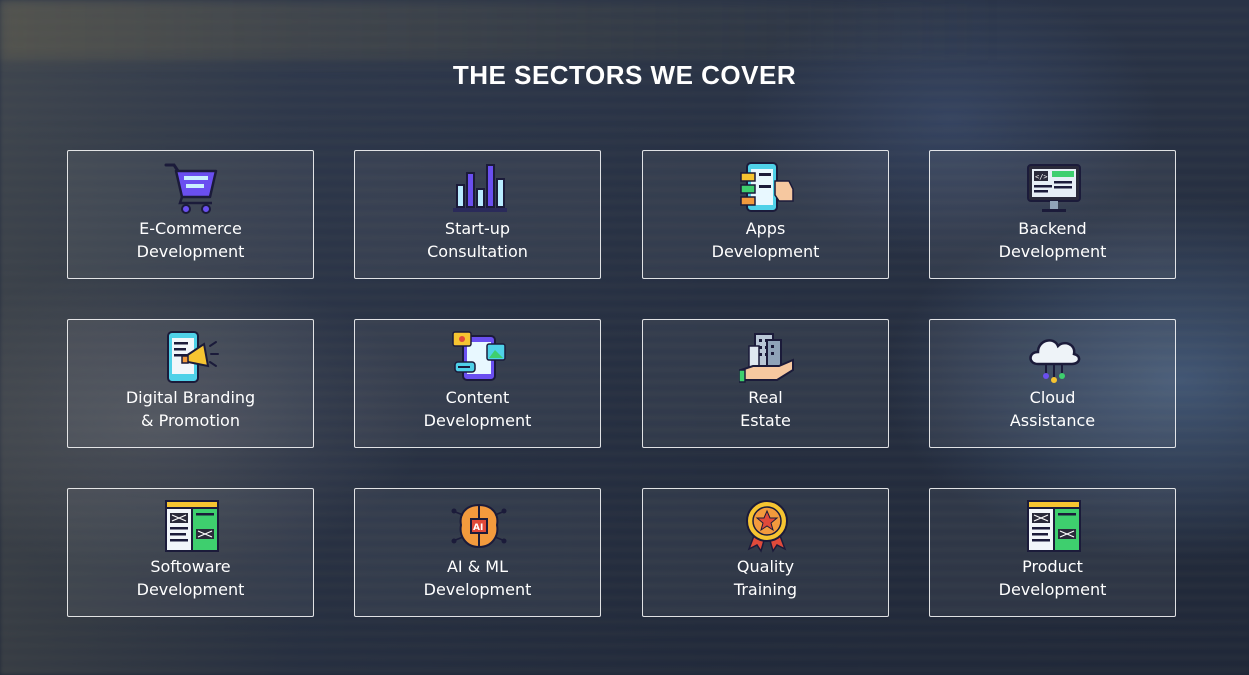  What do you see at coordinates (1054, 357) in the screenshot?
I see `cloud-icon` at bounding box center [1054, 357].